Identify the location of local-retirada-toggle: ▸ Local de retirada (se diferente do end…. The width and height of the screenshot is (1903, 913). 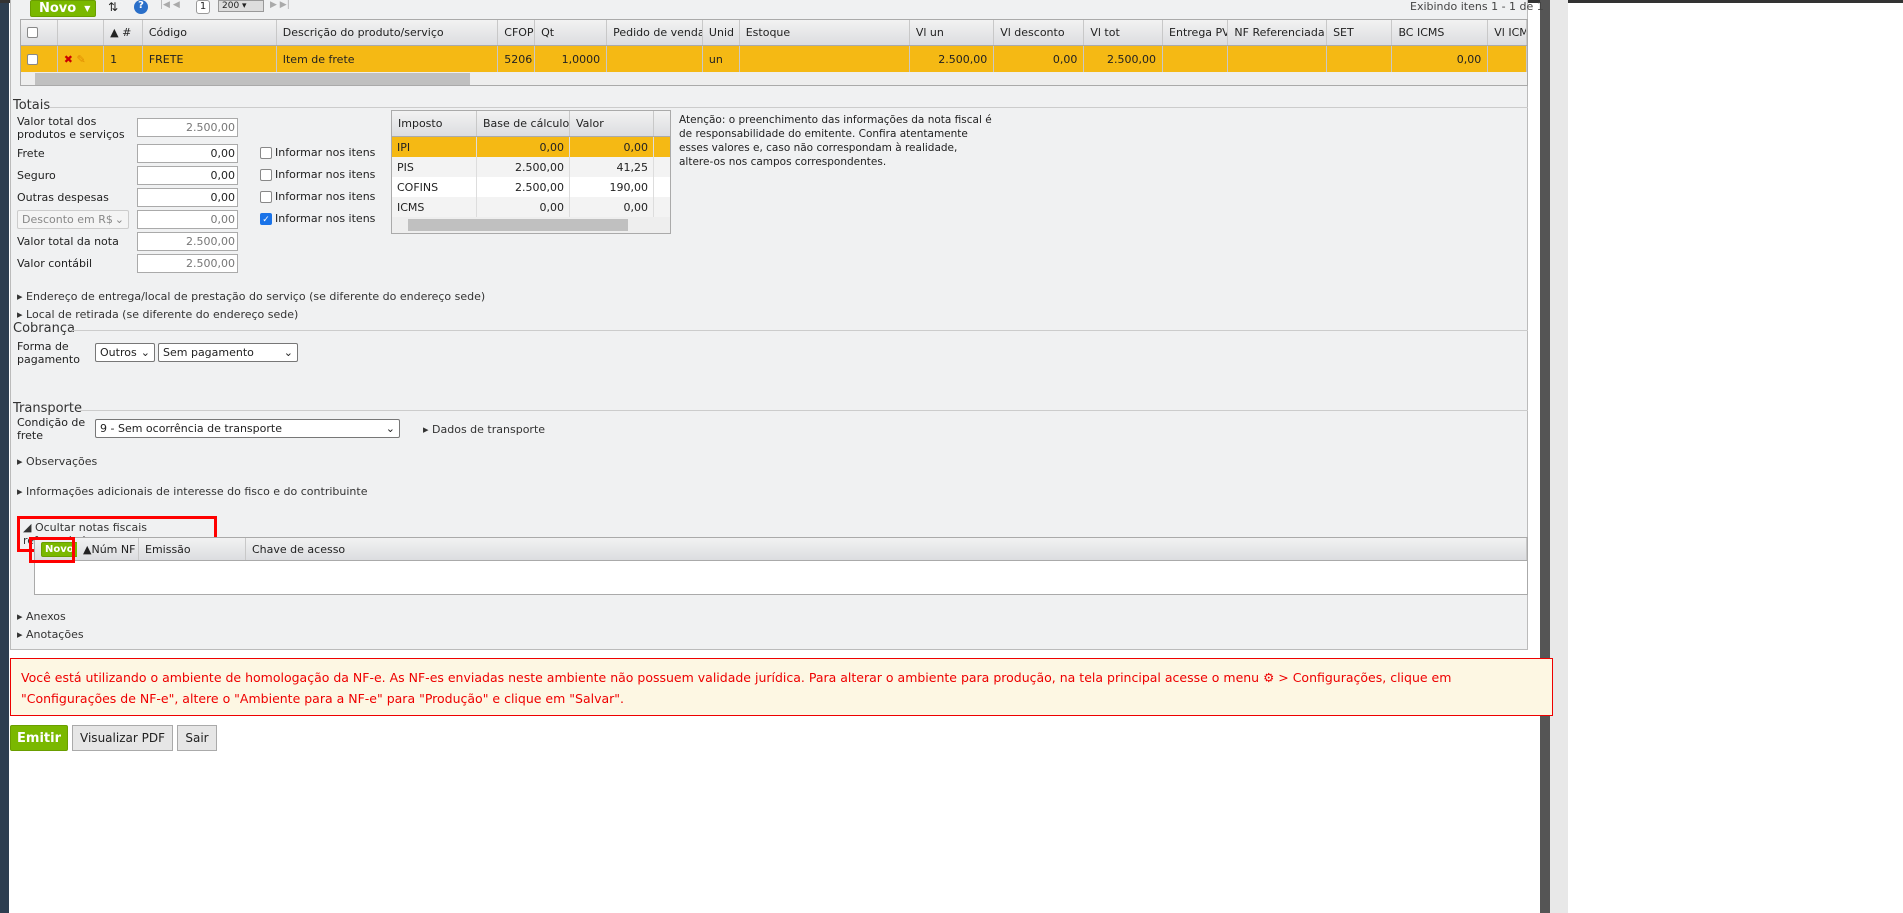
(157, 314).